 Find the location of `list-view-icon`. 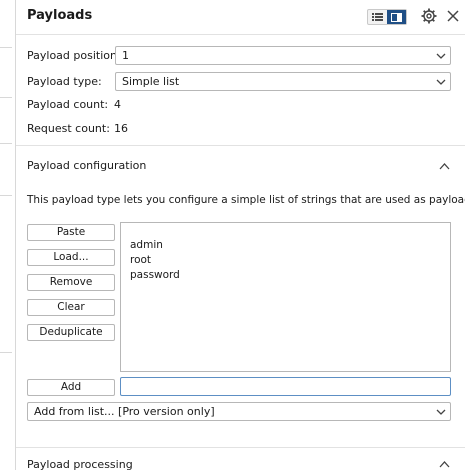

list-view-icon is located at coordinates (377, 17).